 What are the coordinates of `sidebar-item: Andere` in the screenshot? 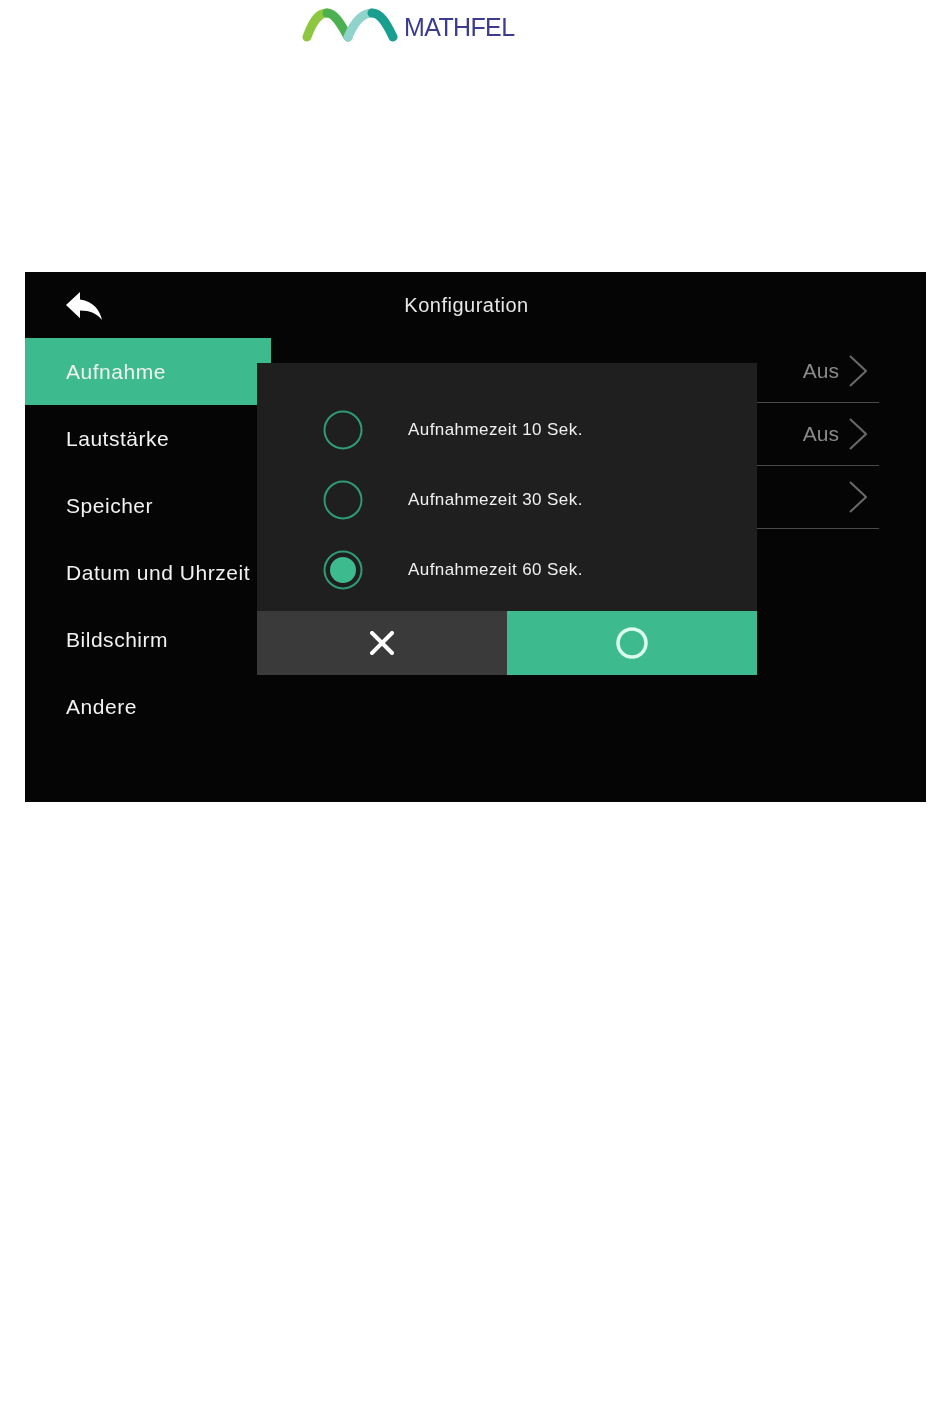 It's located at (148, 706).